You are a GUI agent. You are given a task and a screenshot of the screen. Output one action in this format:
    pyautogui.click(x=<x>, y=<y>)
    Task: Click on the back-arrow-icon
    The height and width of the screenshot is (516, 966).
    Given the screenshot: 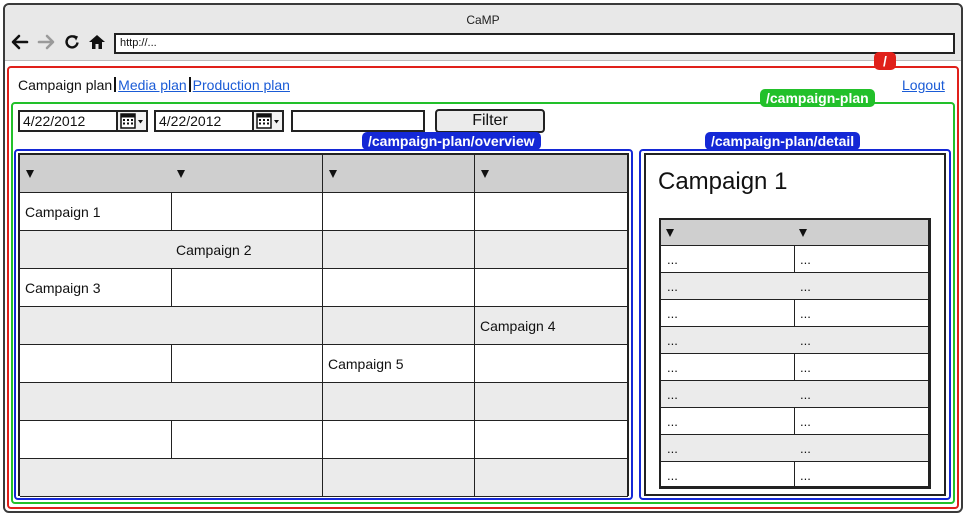 What is the action you would take?
    pyautogui.click(x=20, y=42)
    